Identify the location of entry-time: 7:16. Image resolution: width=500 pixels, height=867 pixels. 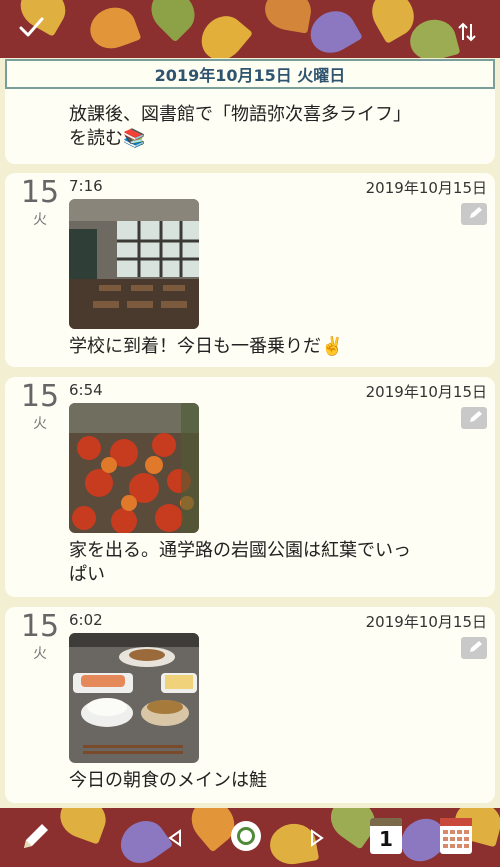
(86, 186).